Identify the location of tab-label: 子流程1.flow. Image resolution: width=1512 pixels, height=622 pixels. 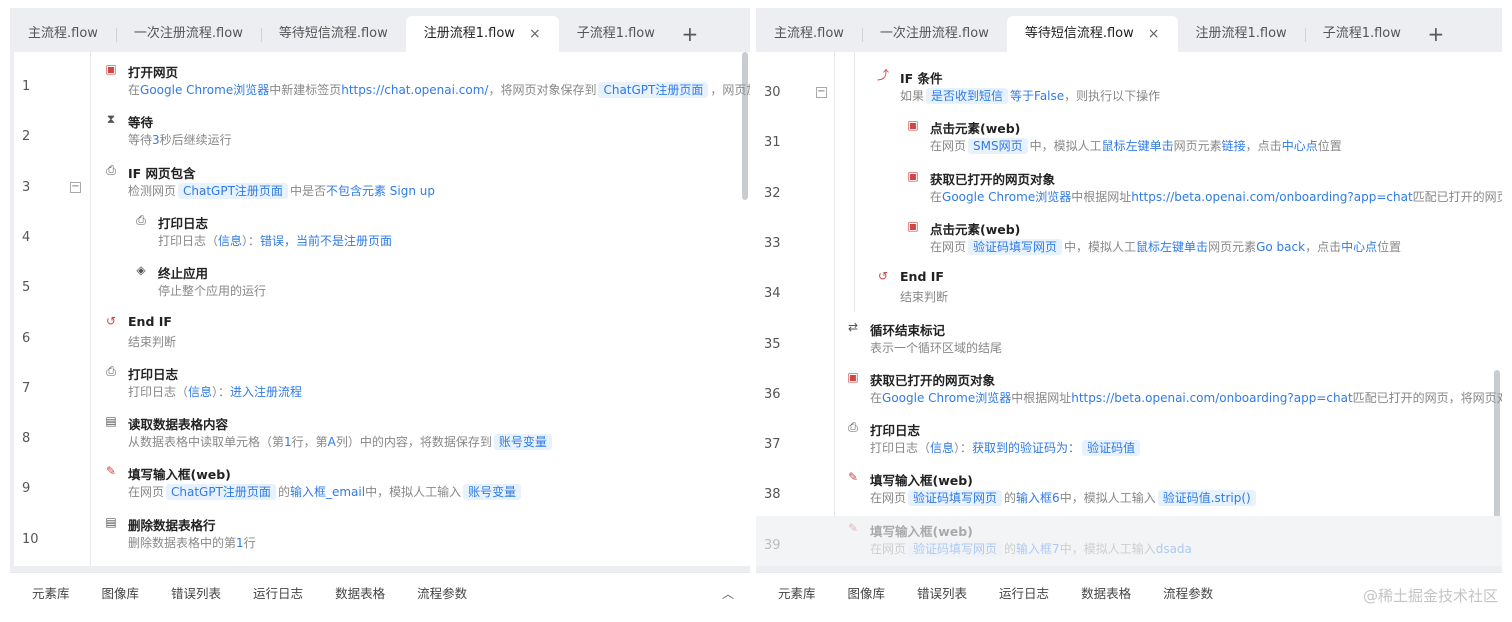
(615, 33).